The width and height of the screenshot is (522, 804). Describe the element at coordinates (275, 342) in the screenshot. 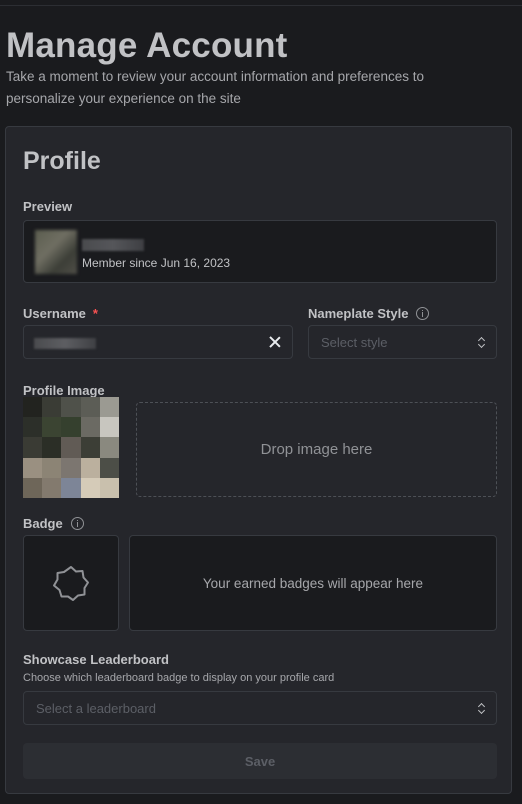

I see `close-icon` at that location.